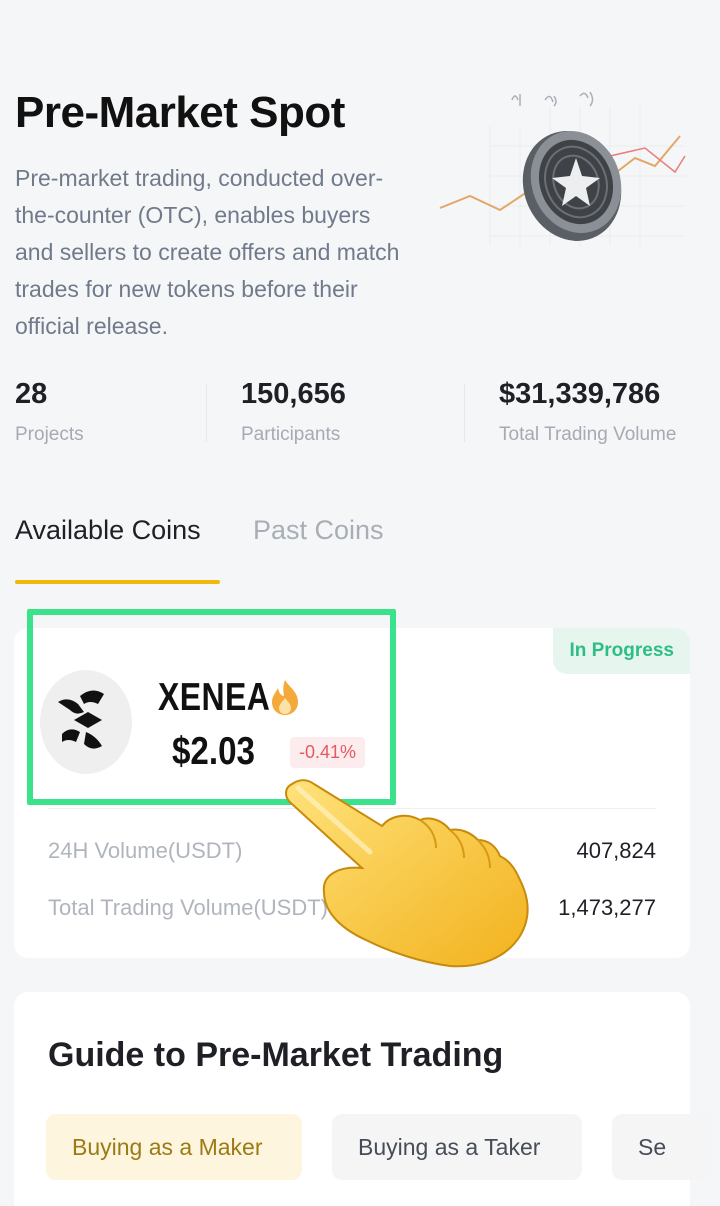 Image resolution: width=720 pixels, height=1206 pixels. I want to click on metric-label: 24H Volume(USDT), so click(145, 850).